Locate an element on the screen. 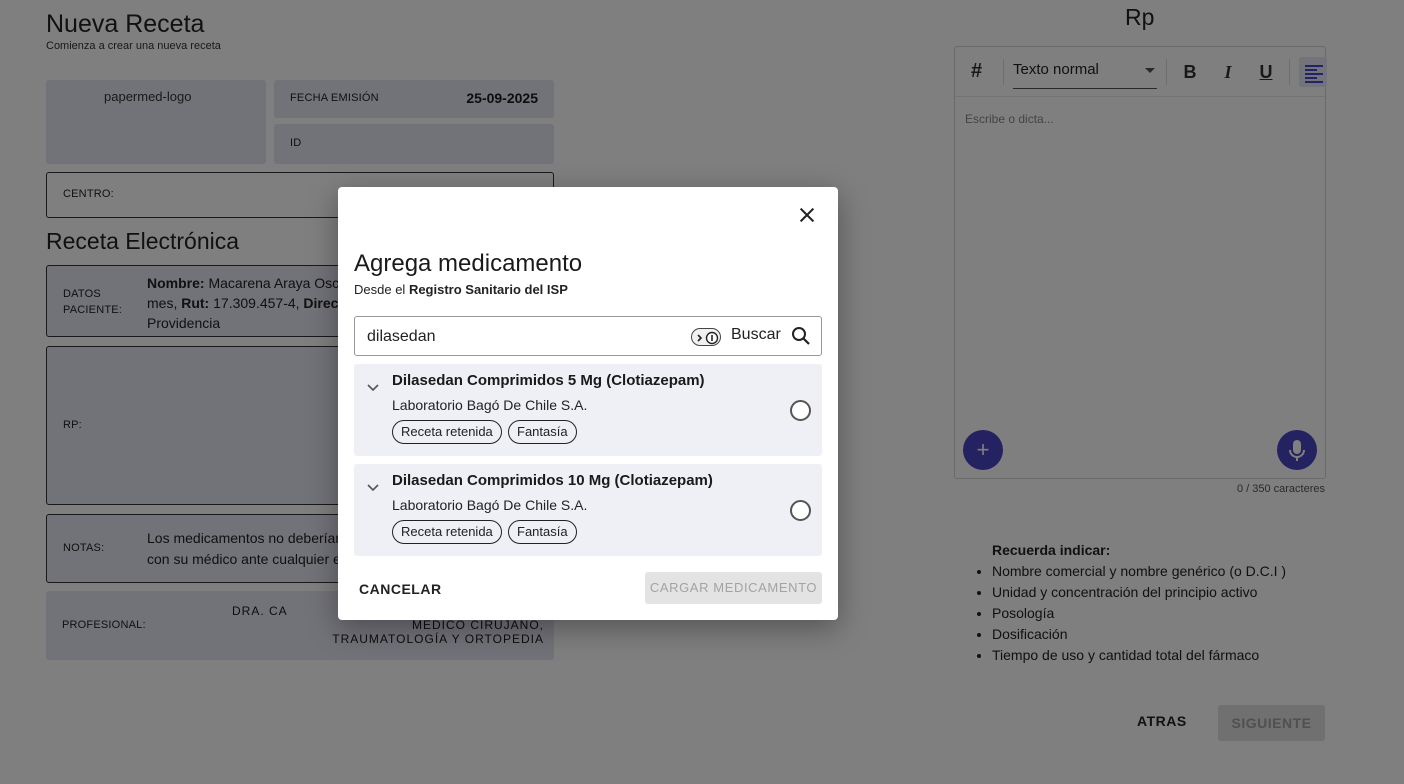  search-icon is located at coordinates (801, 336).